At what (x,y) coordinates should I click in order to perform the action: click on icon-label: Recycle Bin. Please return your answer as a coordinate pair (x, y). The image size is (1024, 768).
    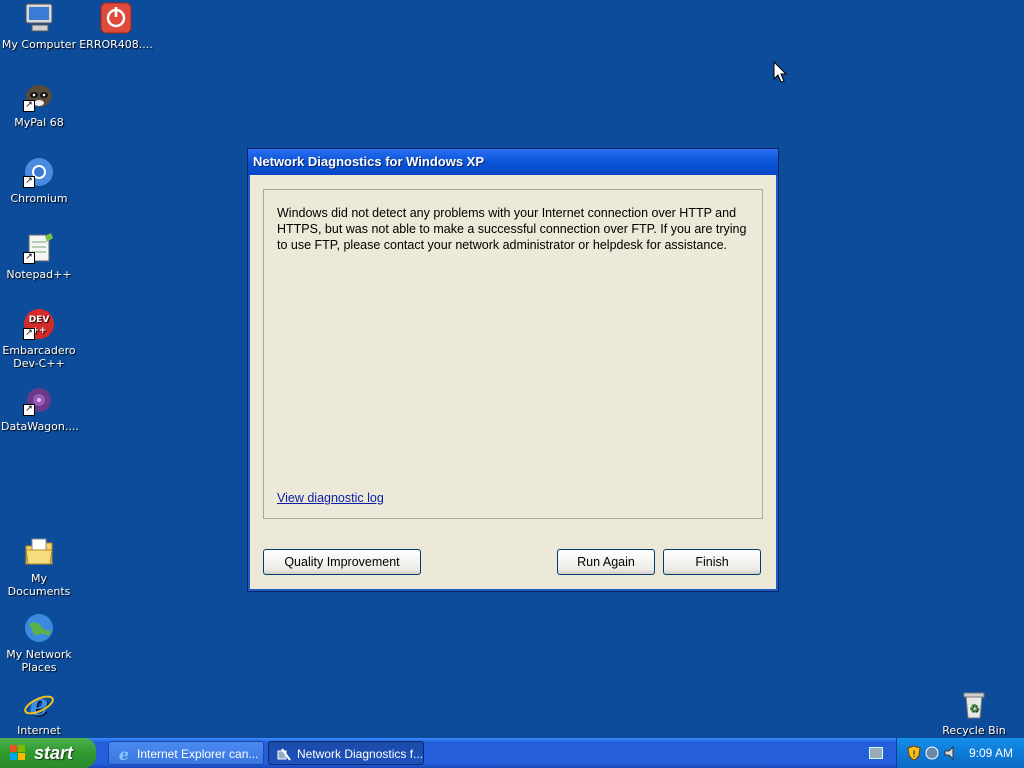
    Looking at the image, I should click on (974, 730).